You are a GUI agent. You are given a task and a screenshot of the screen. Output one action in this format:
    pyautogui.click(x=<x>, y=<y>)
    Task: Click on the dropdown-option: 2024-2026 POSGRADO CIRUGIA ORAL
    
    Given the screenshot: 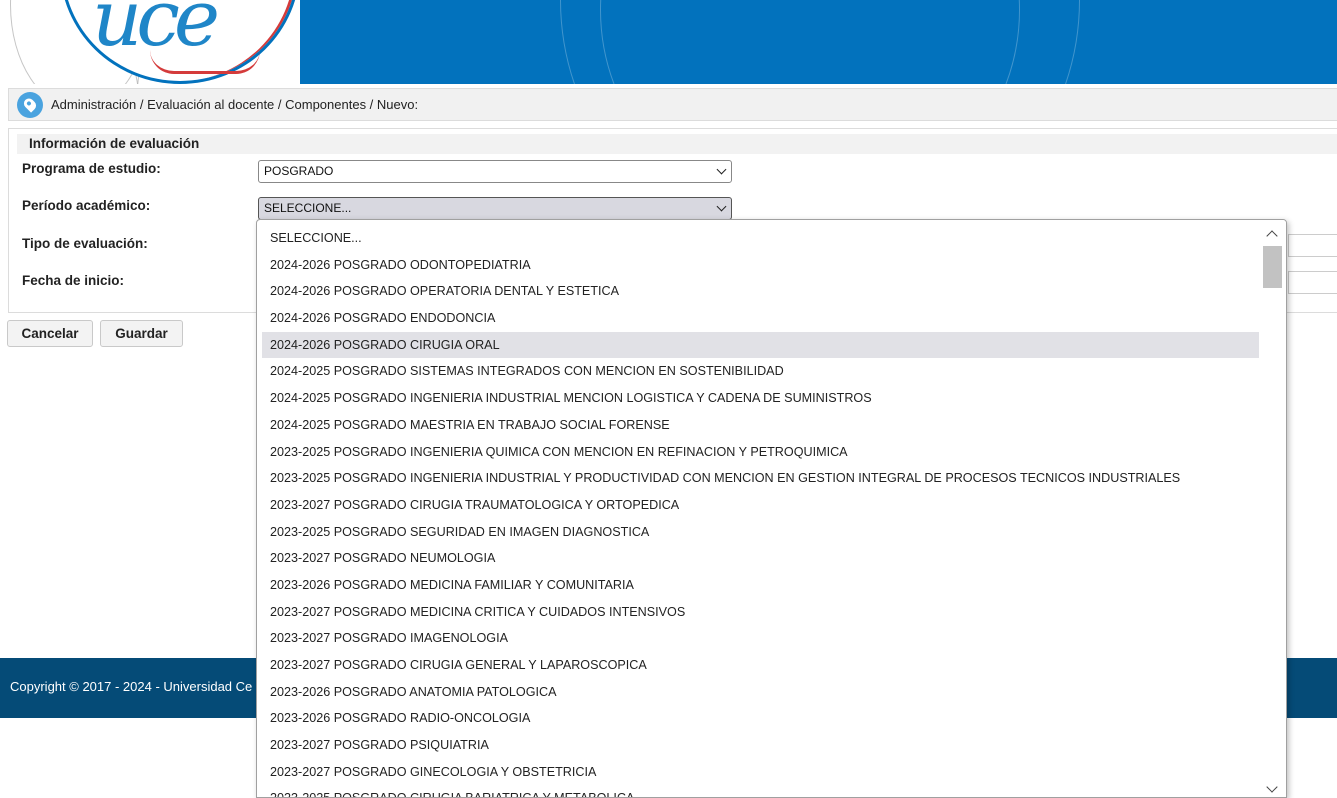 What is the action you would take?
    pyautogui.click(x=761, y=345)
    